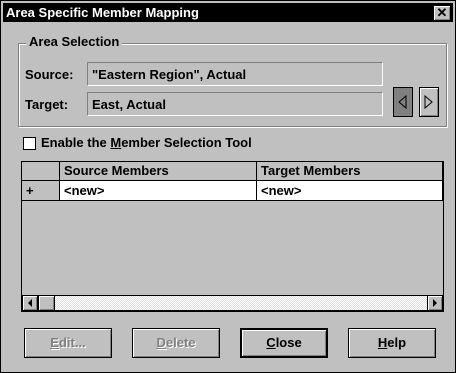 This screenshot has width=456, height=373. Describe the element at coordinates (350, 171) in the screenshot. I see `column-header-target: Target Members` at that location.